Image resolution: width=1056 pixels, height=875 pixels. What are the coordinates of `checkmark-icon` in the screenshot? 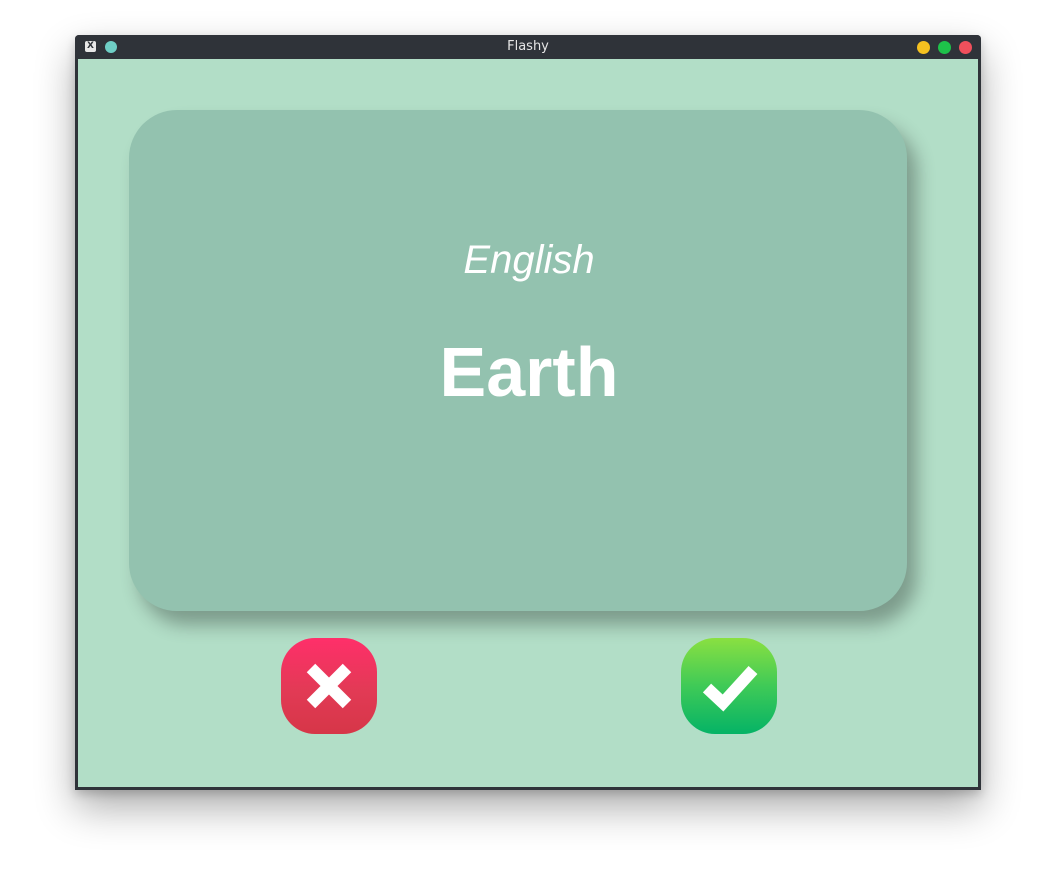 It's located at (730, 688).